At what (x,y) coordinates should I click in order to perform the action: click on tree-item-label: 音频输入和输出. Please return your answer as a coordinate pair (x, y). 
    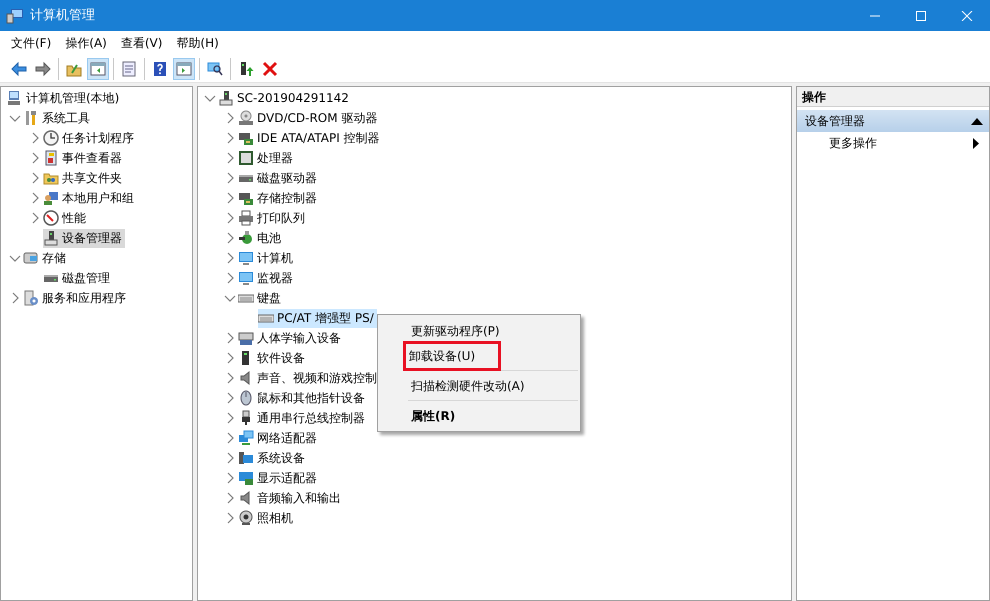
    Looking at the image, I should click on (299, 498).